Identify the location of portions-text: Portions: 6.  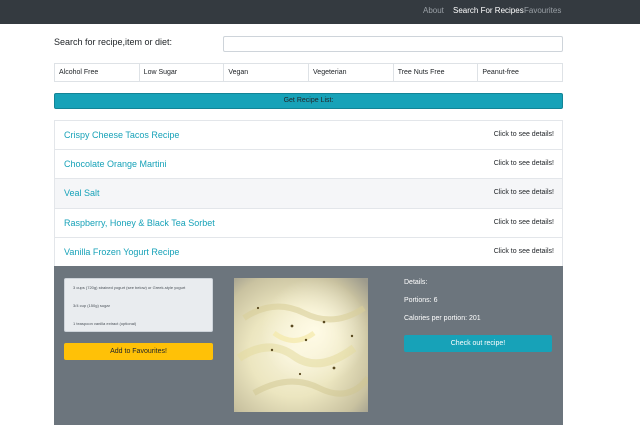
(421, 300).